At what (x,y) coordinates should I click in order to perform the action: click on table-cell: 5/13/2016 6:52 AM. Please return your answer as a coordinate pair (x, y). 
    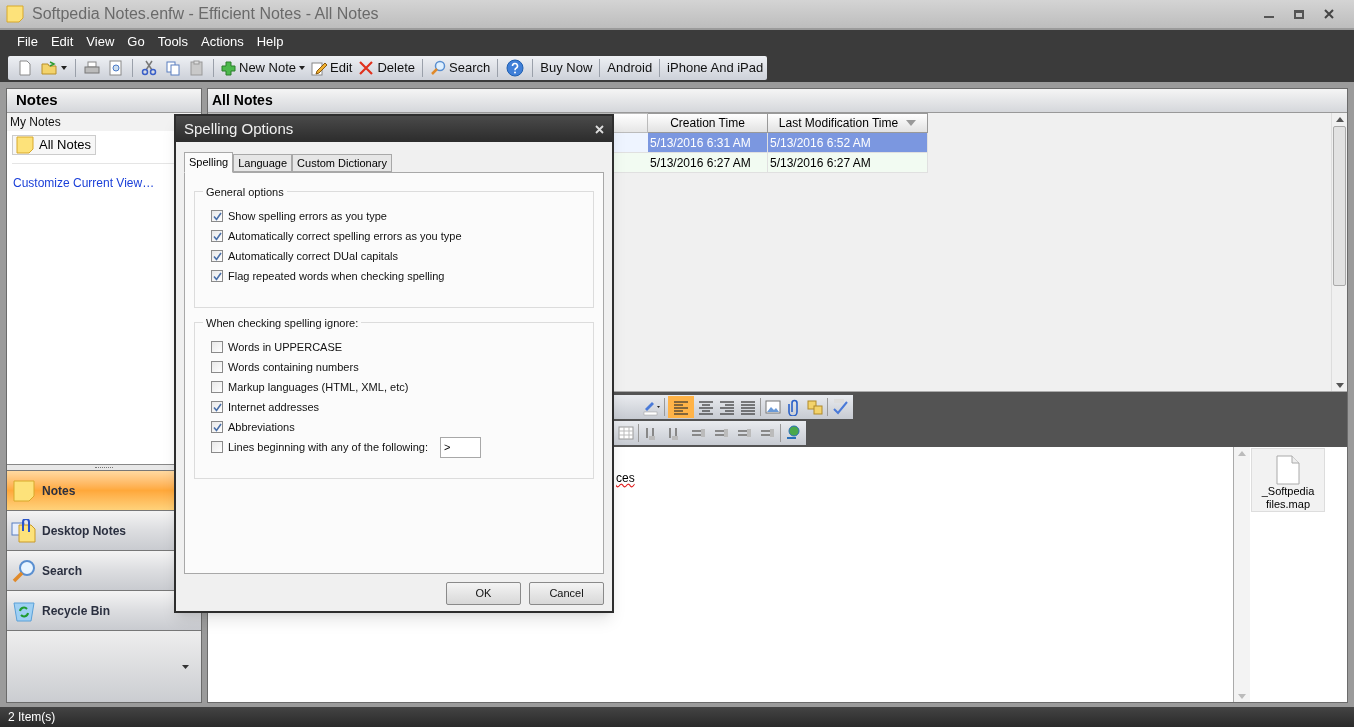
    Looking at the image, I should click on (848, 143).